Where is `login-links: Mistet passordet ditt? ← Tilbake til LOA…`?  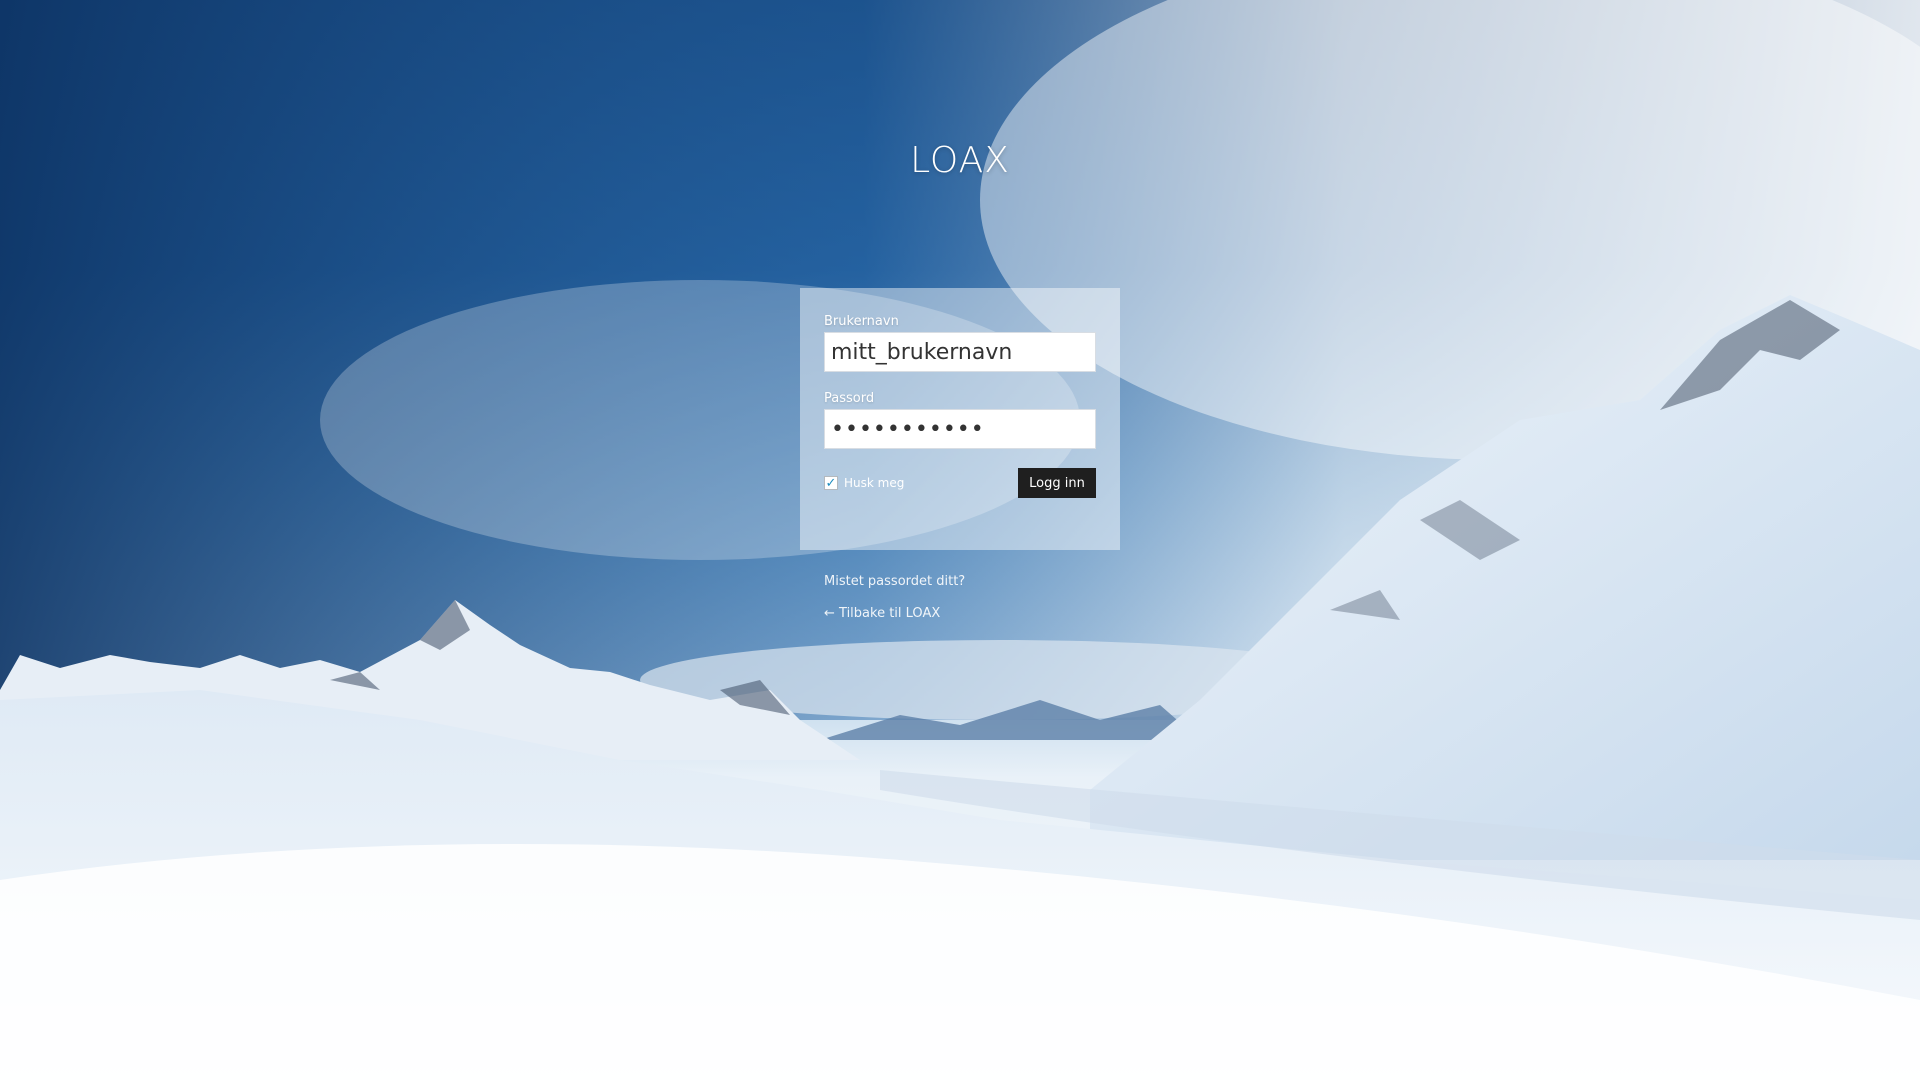 login-links: Mistet passordet ditt? ← Tilbake til LOA… is located at coordinates (894, 606).